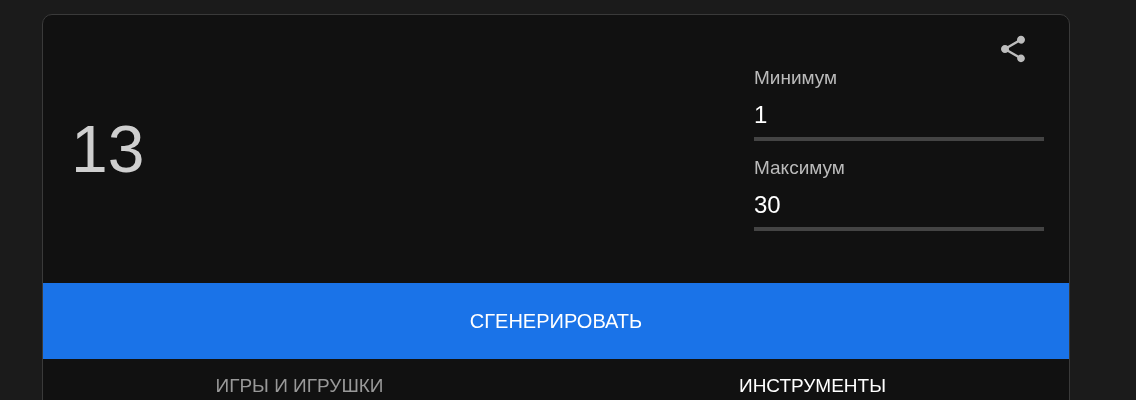 This screenshot has width=1136, height=400. What do you see at coordinates (899, 209) in the screenshot?
I see `input-field: 30` at bounding box center [899, 209].